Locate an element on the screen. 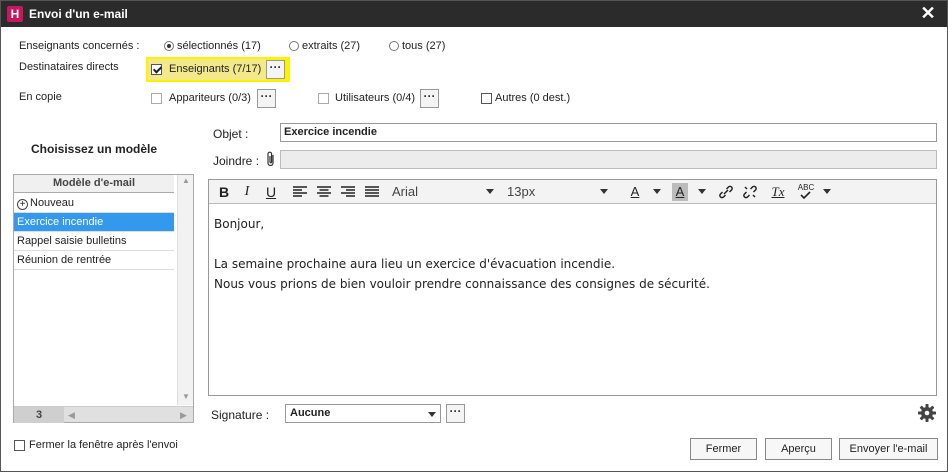  templates-count: 3 is located at coordinates (39, 415).